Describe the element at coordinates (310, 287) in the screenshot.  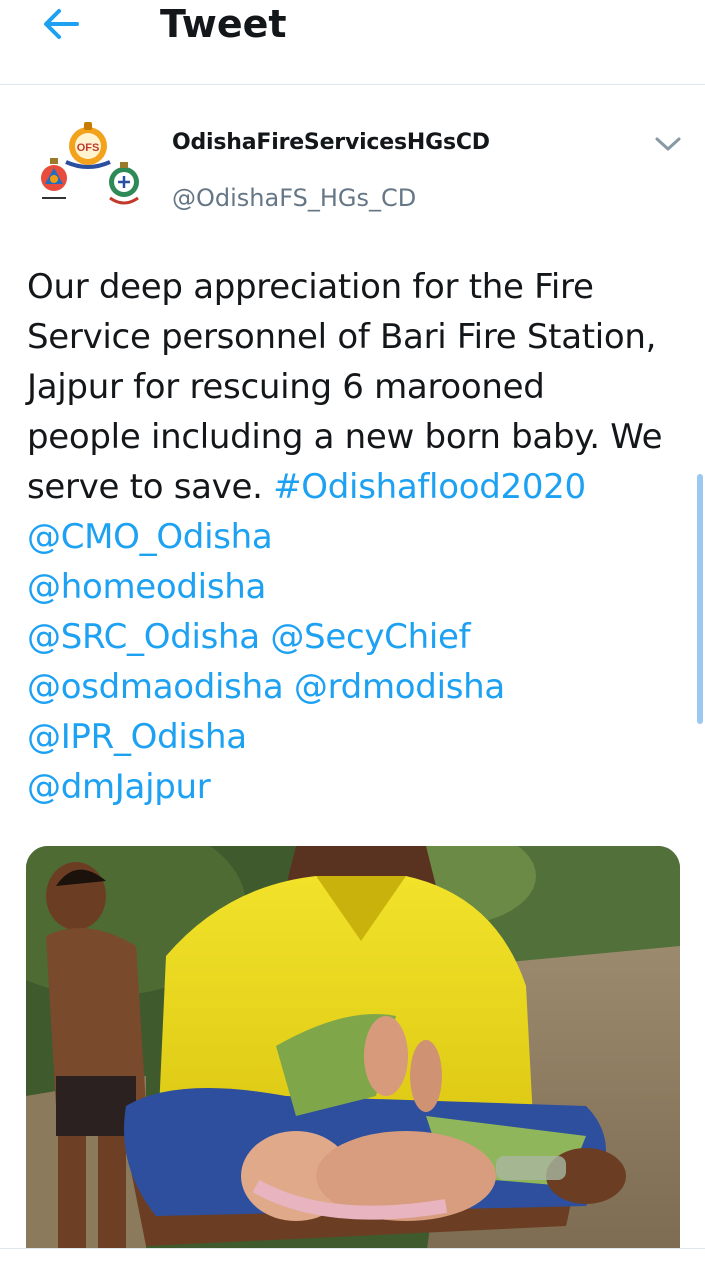
I see `tweet-line: Our deep appreciation for the Fire` at that location.